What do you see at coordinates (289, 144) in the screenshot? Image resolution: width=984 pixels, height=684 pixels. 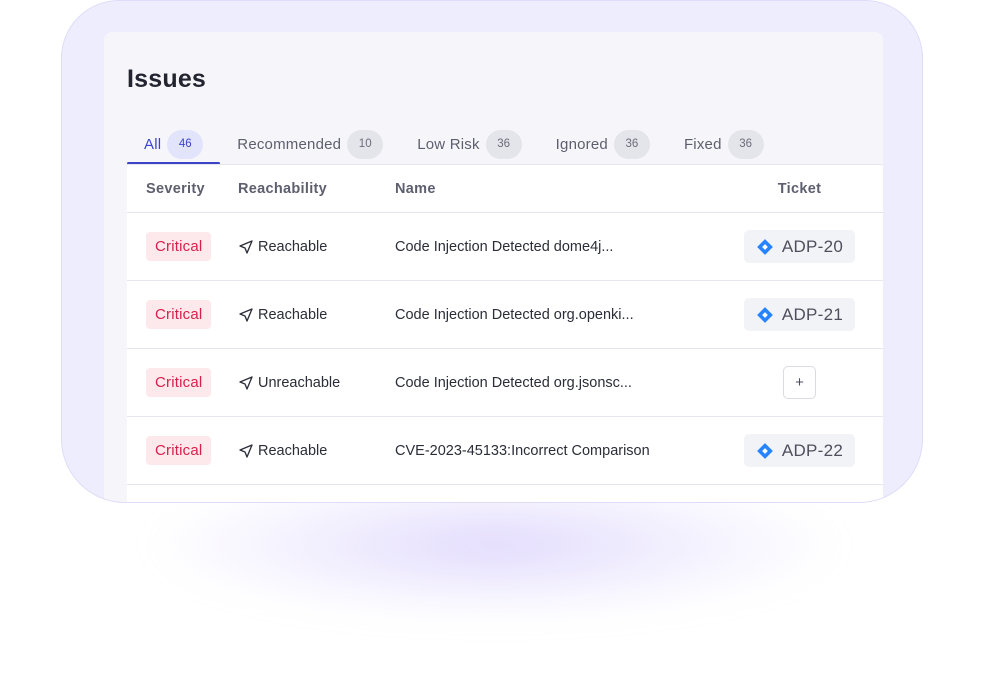 I see `tab-label: Recommended` at bounding box center [289, 144].